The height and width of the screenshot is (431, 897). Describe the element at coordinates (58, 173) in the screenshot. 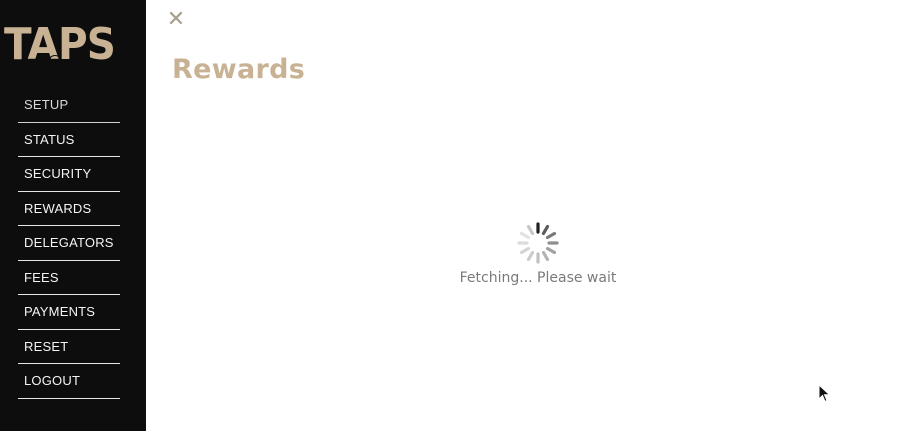

I see `sidebar-item-label: SECURITY` at that location.